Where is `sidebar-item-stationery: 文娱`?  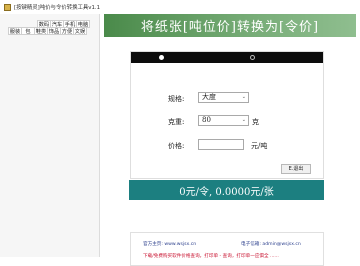
sidebar-item-stationery: 文娱 is located at coordinates (80, 31).